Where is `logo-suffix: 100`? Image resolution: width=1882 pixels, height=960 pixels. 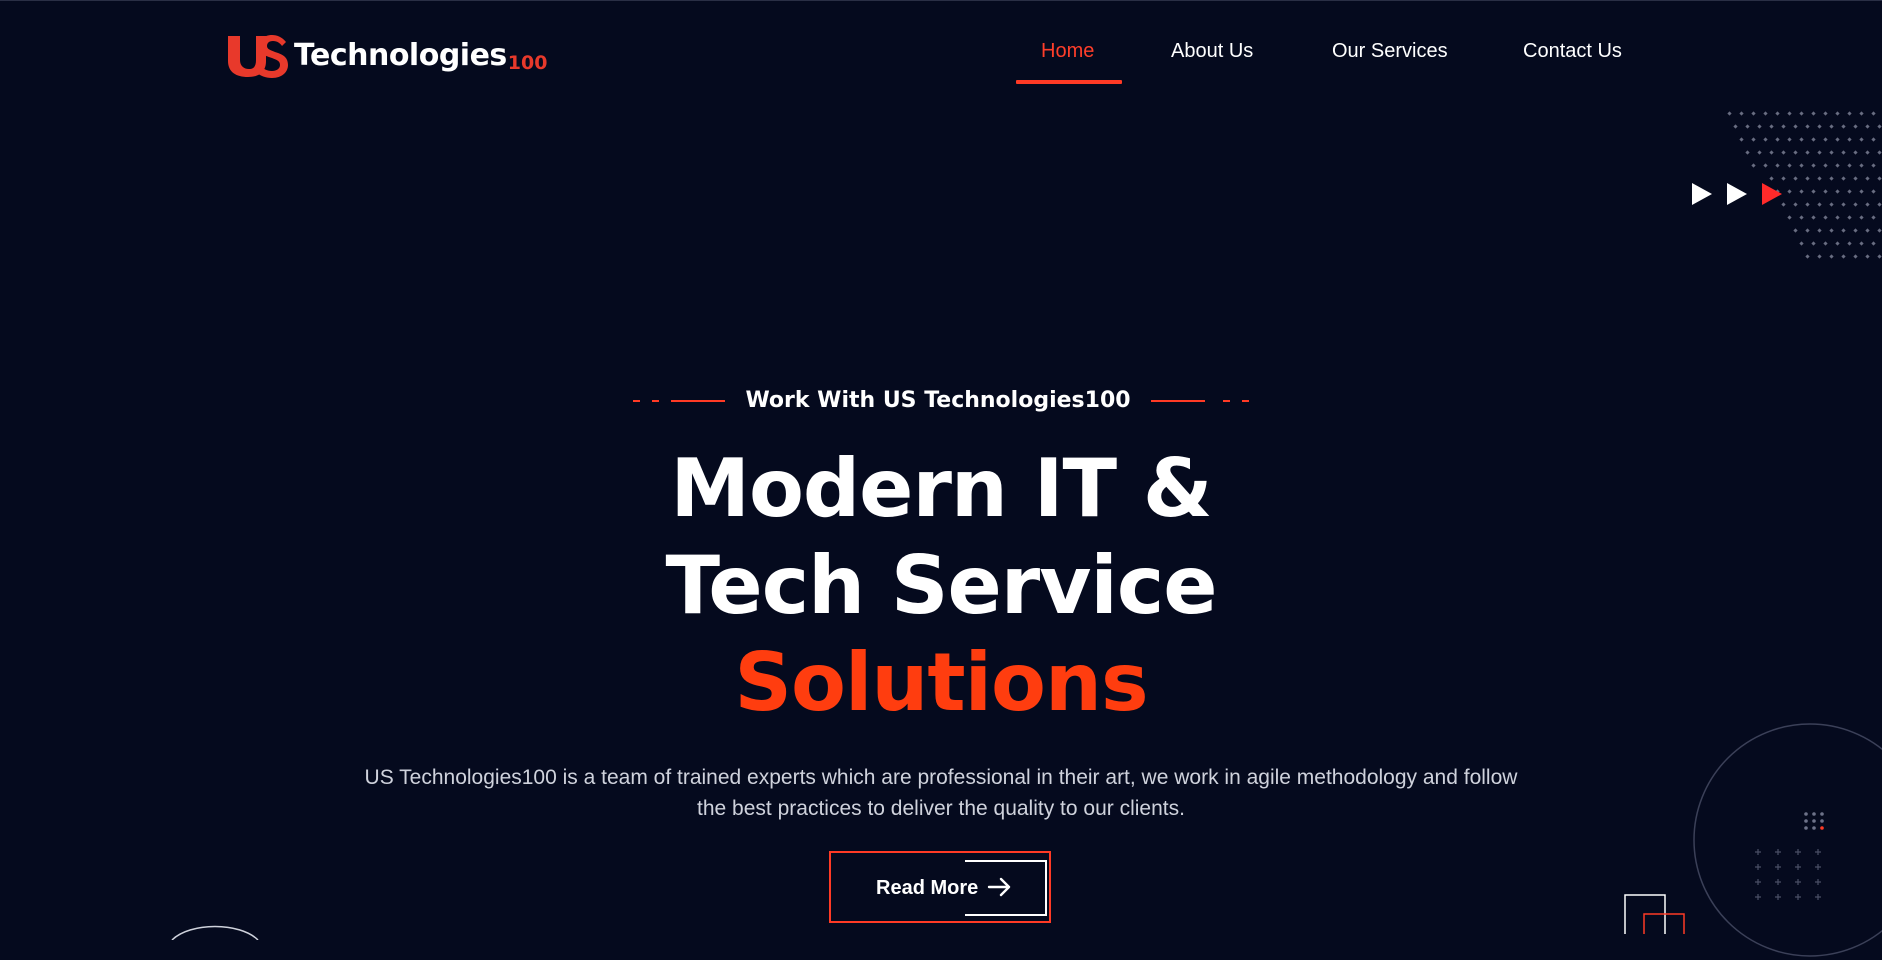 logo-suffix: 100 is located at coordinates (527, 63).